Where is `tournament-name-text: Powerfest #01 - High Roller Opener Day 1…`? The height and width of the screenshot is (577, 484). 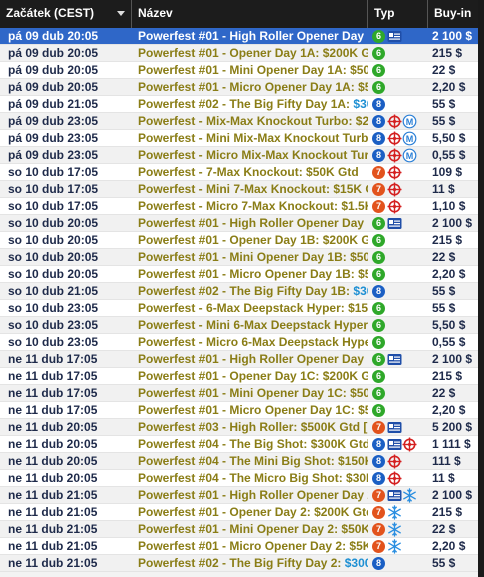 tournament-name-text: Powerfest #01 - High Roller Opener Day 1… is located at coordinates (253, 359).